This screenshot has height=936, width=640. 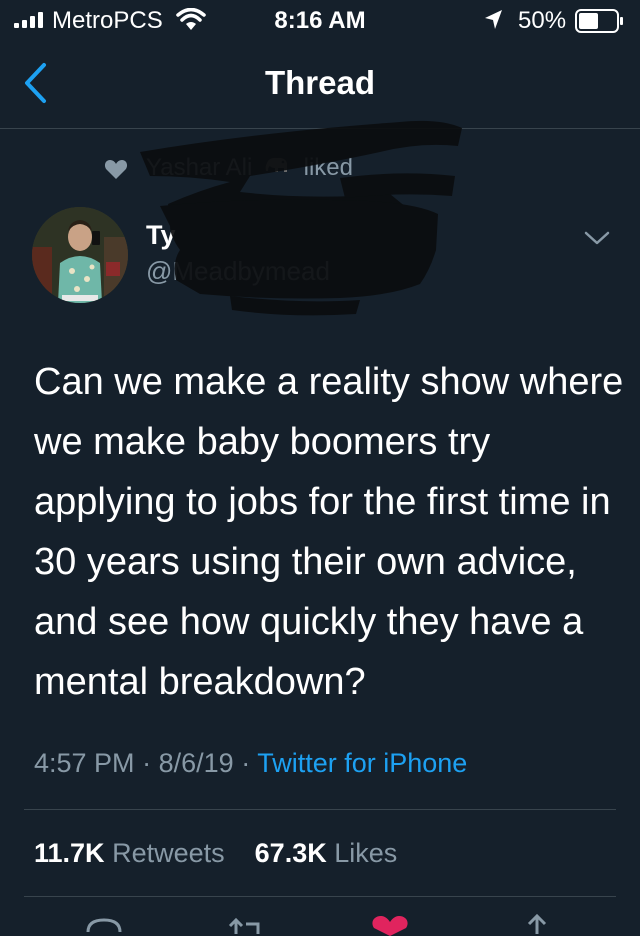 What do you see at coordinates (320, 82) in the screenshot?
I see `page-title: Thread` at bounding box center [320, 82].